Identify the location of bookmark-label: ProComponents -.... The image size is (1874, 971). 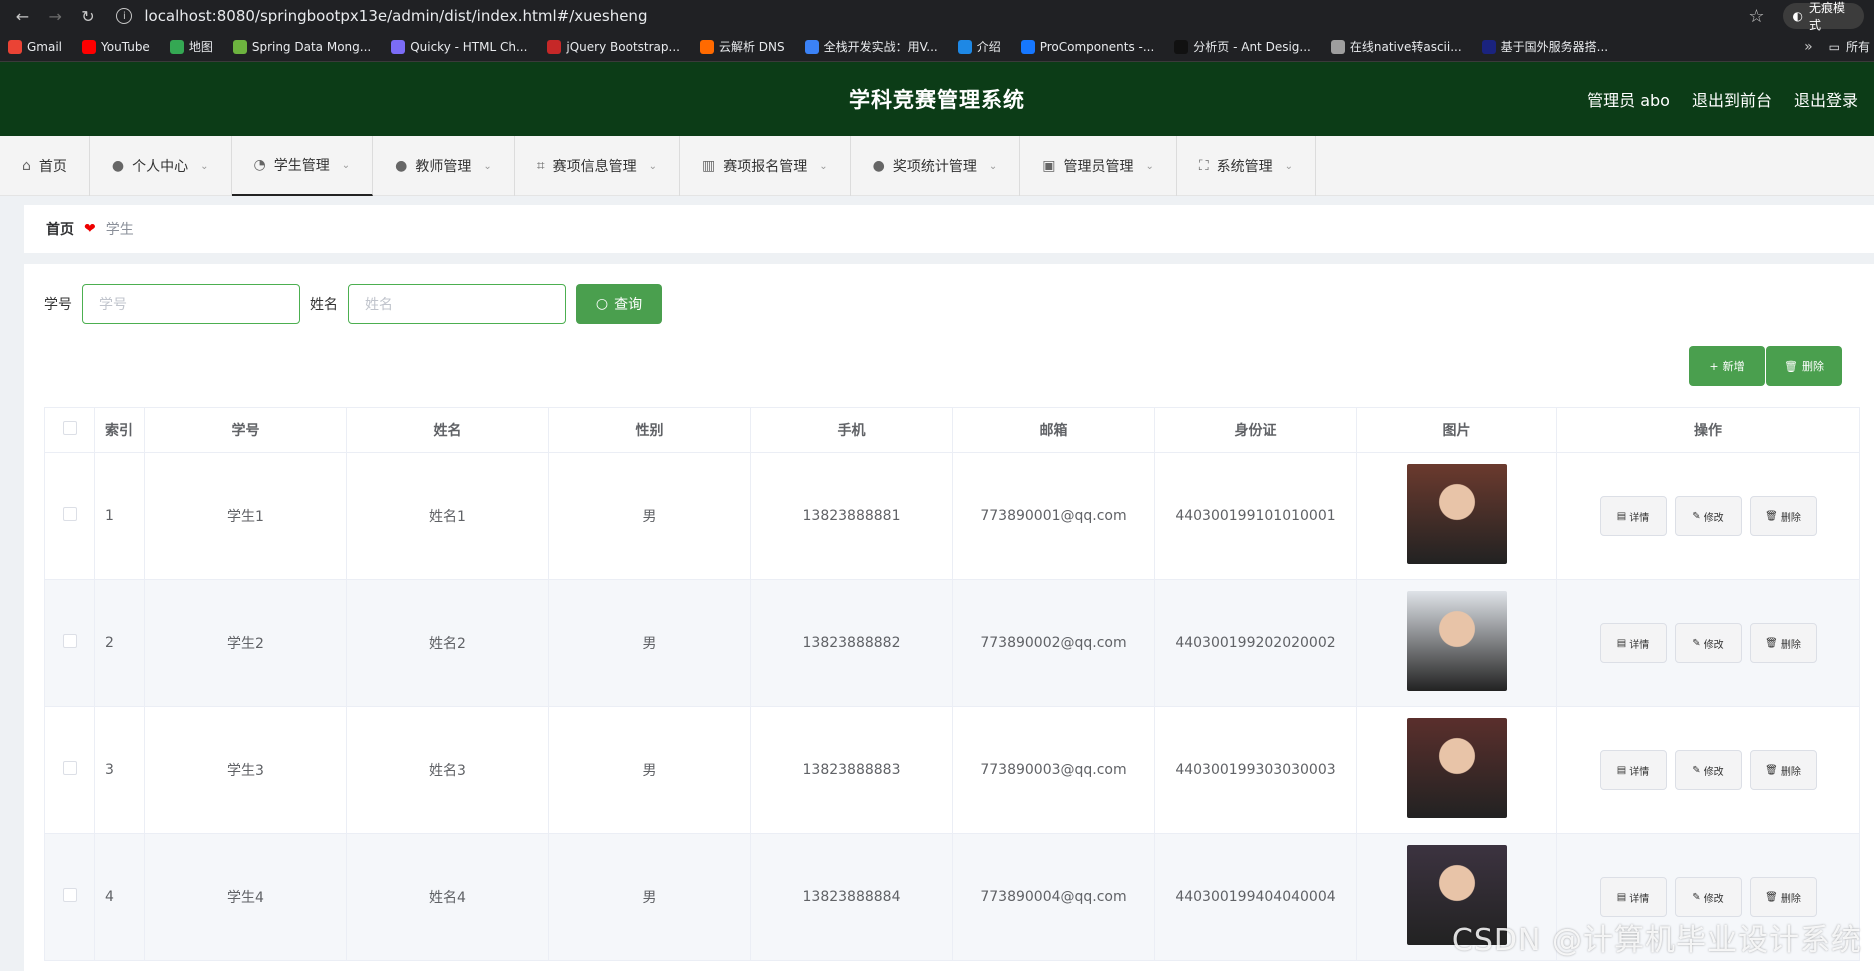
(1097, 46).